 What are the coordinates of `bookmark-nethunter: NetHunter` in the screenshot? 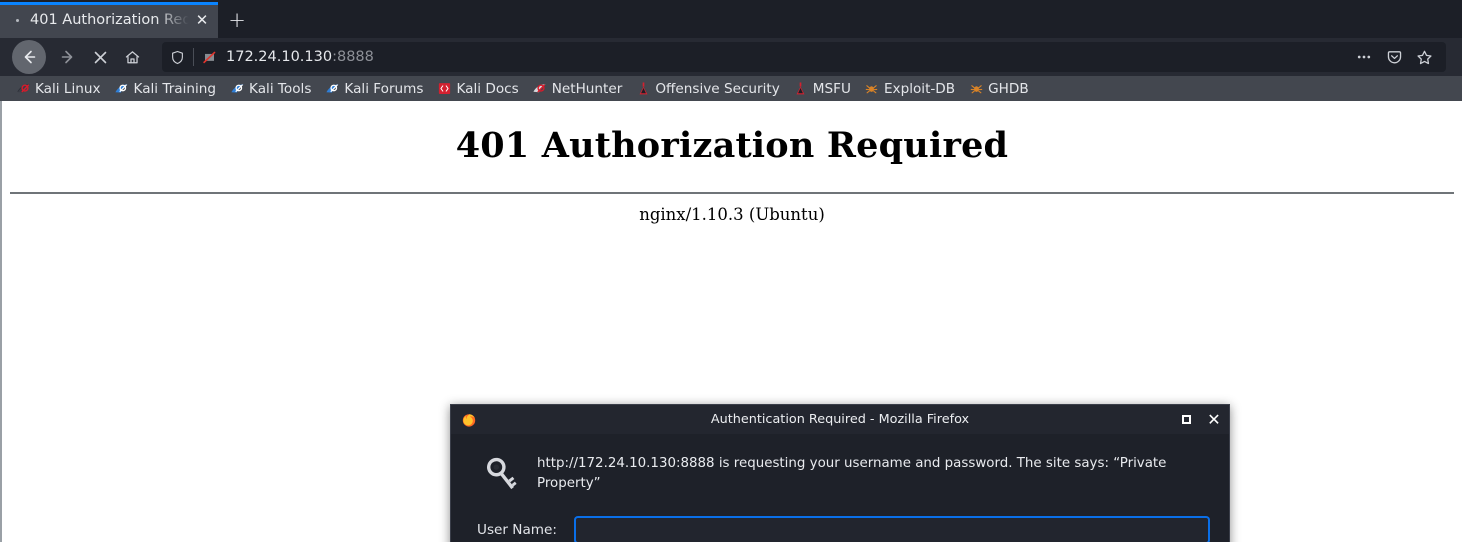 It's located at (577, 89).